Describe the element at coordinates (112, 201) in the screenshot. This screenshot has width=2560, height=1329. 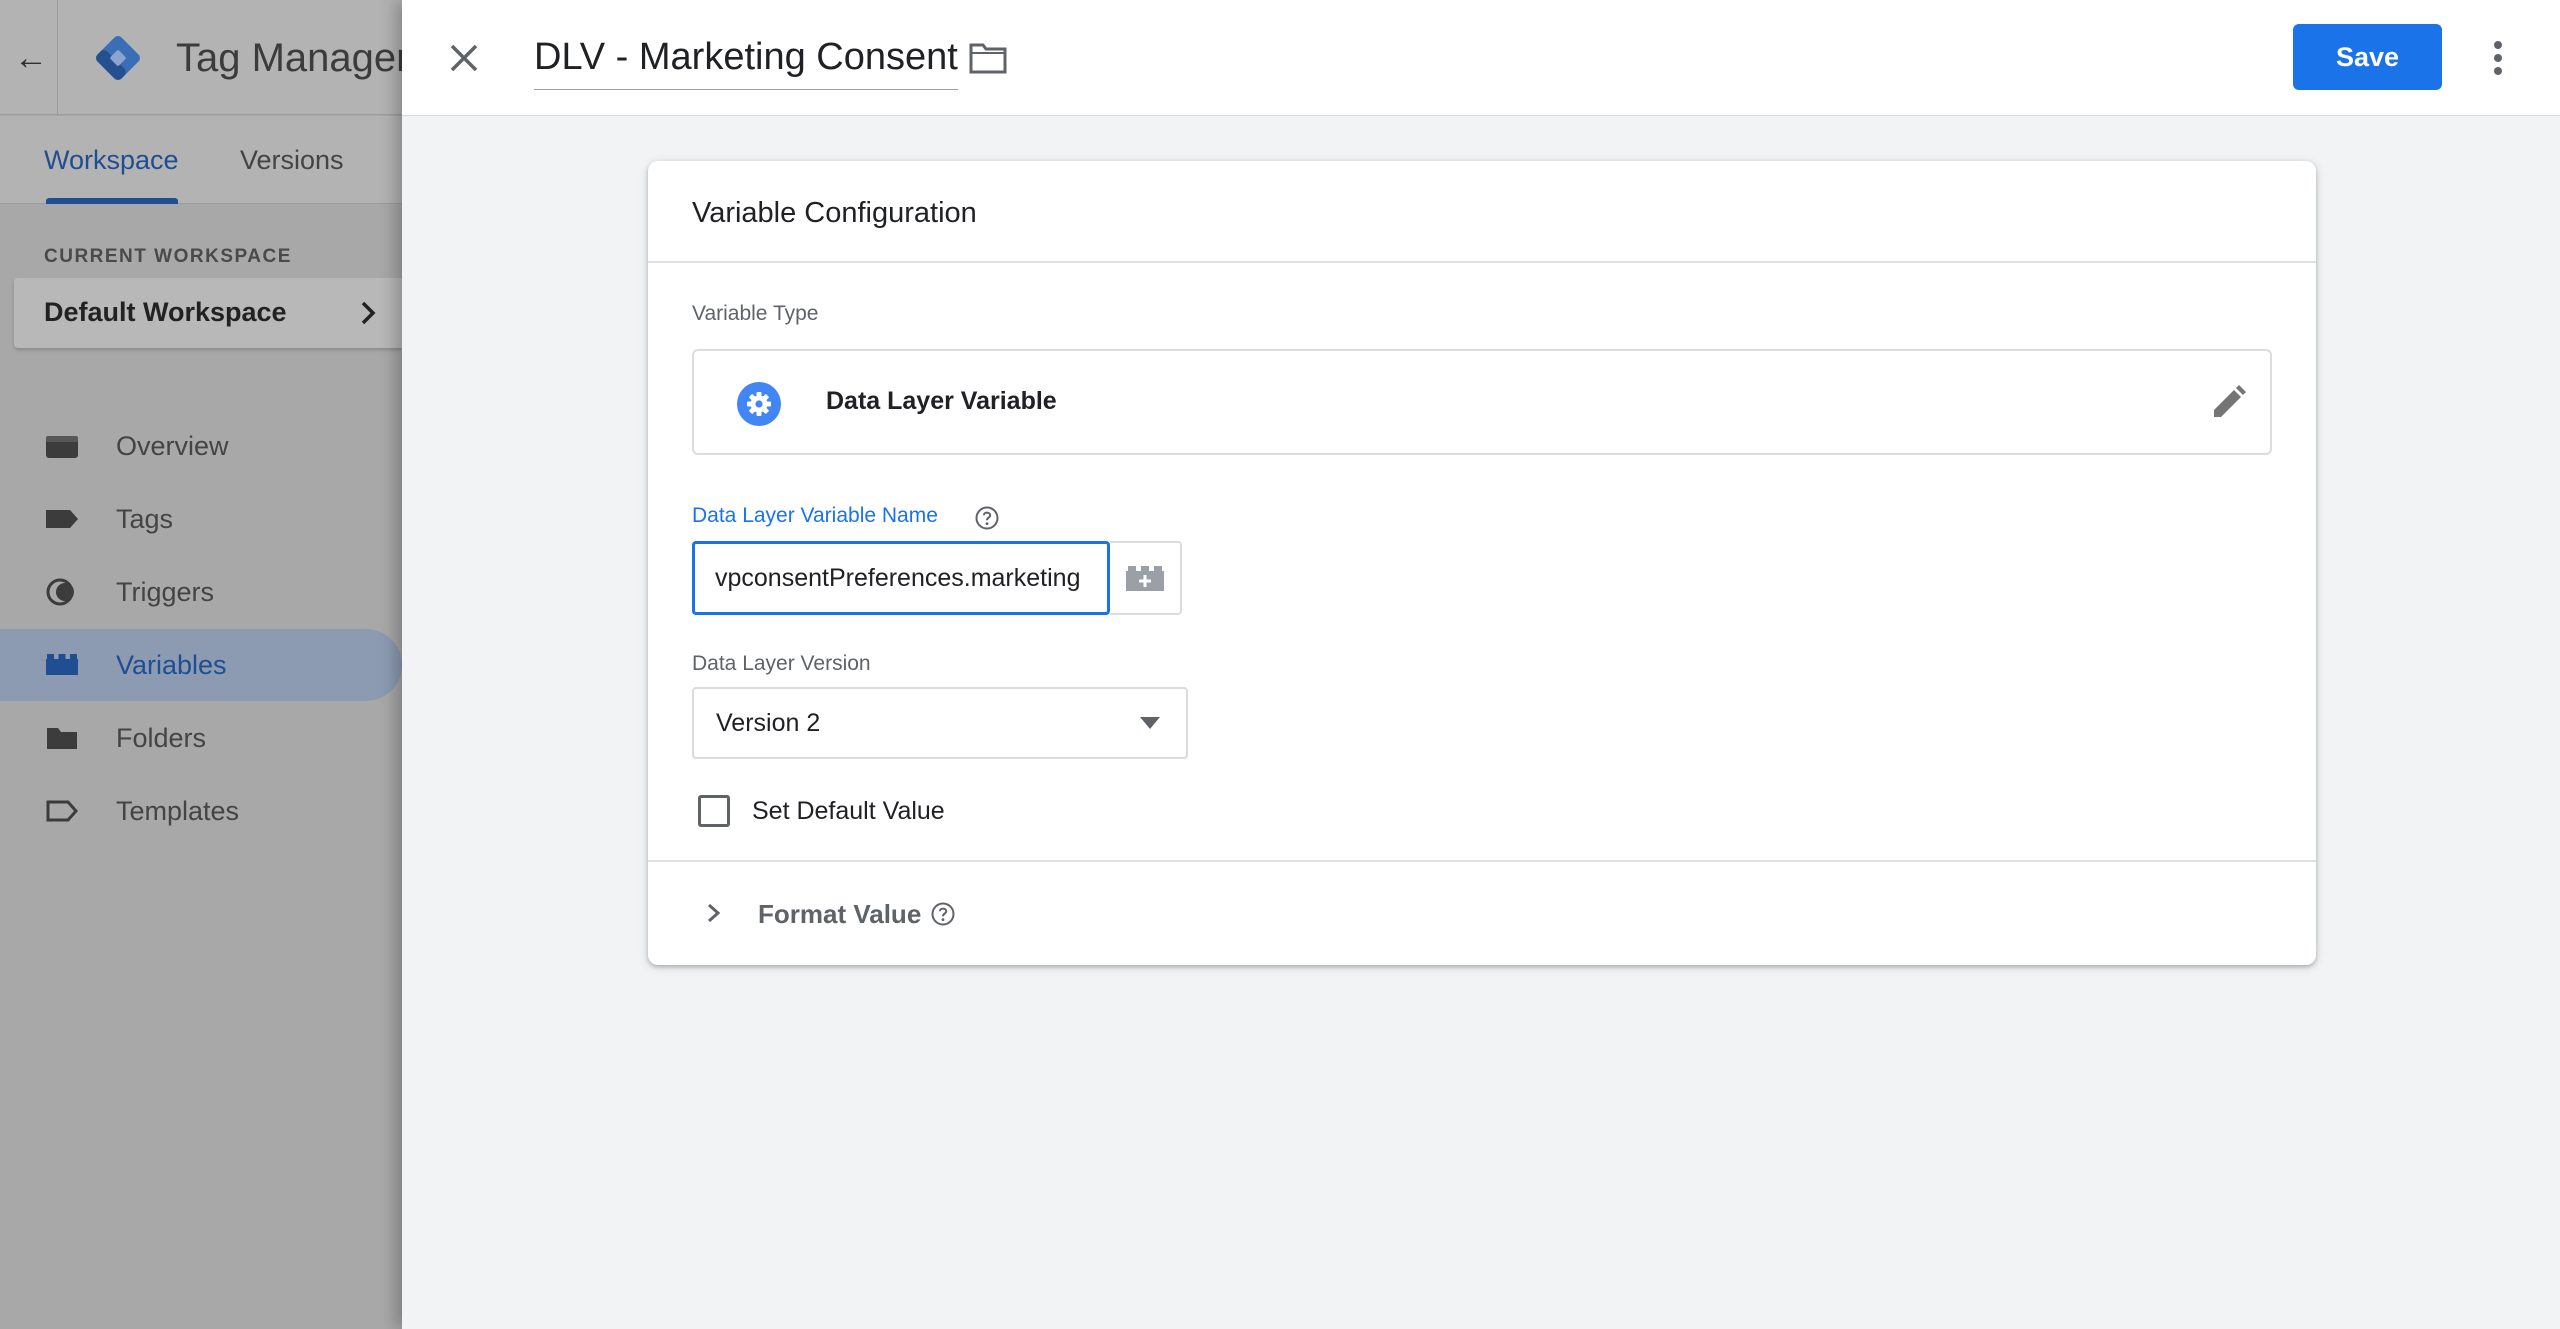
I see `active-tab-indicator` at that location.